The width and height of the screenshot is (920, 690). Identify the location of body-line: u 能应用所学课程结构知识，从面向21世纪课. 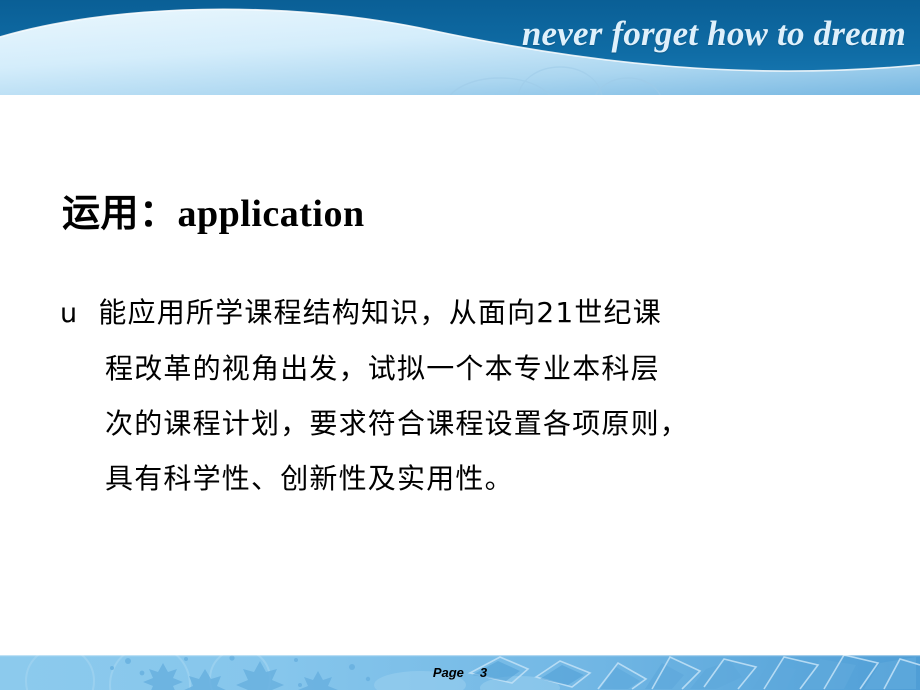
(460, 313).